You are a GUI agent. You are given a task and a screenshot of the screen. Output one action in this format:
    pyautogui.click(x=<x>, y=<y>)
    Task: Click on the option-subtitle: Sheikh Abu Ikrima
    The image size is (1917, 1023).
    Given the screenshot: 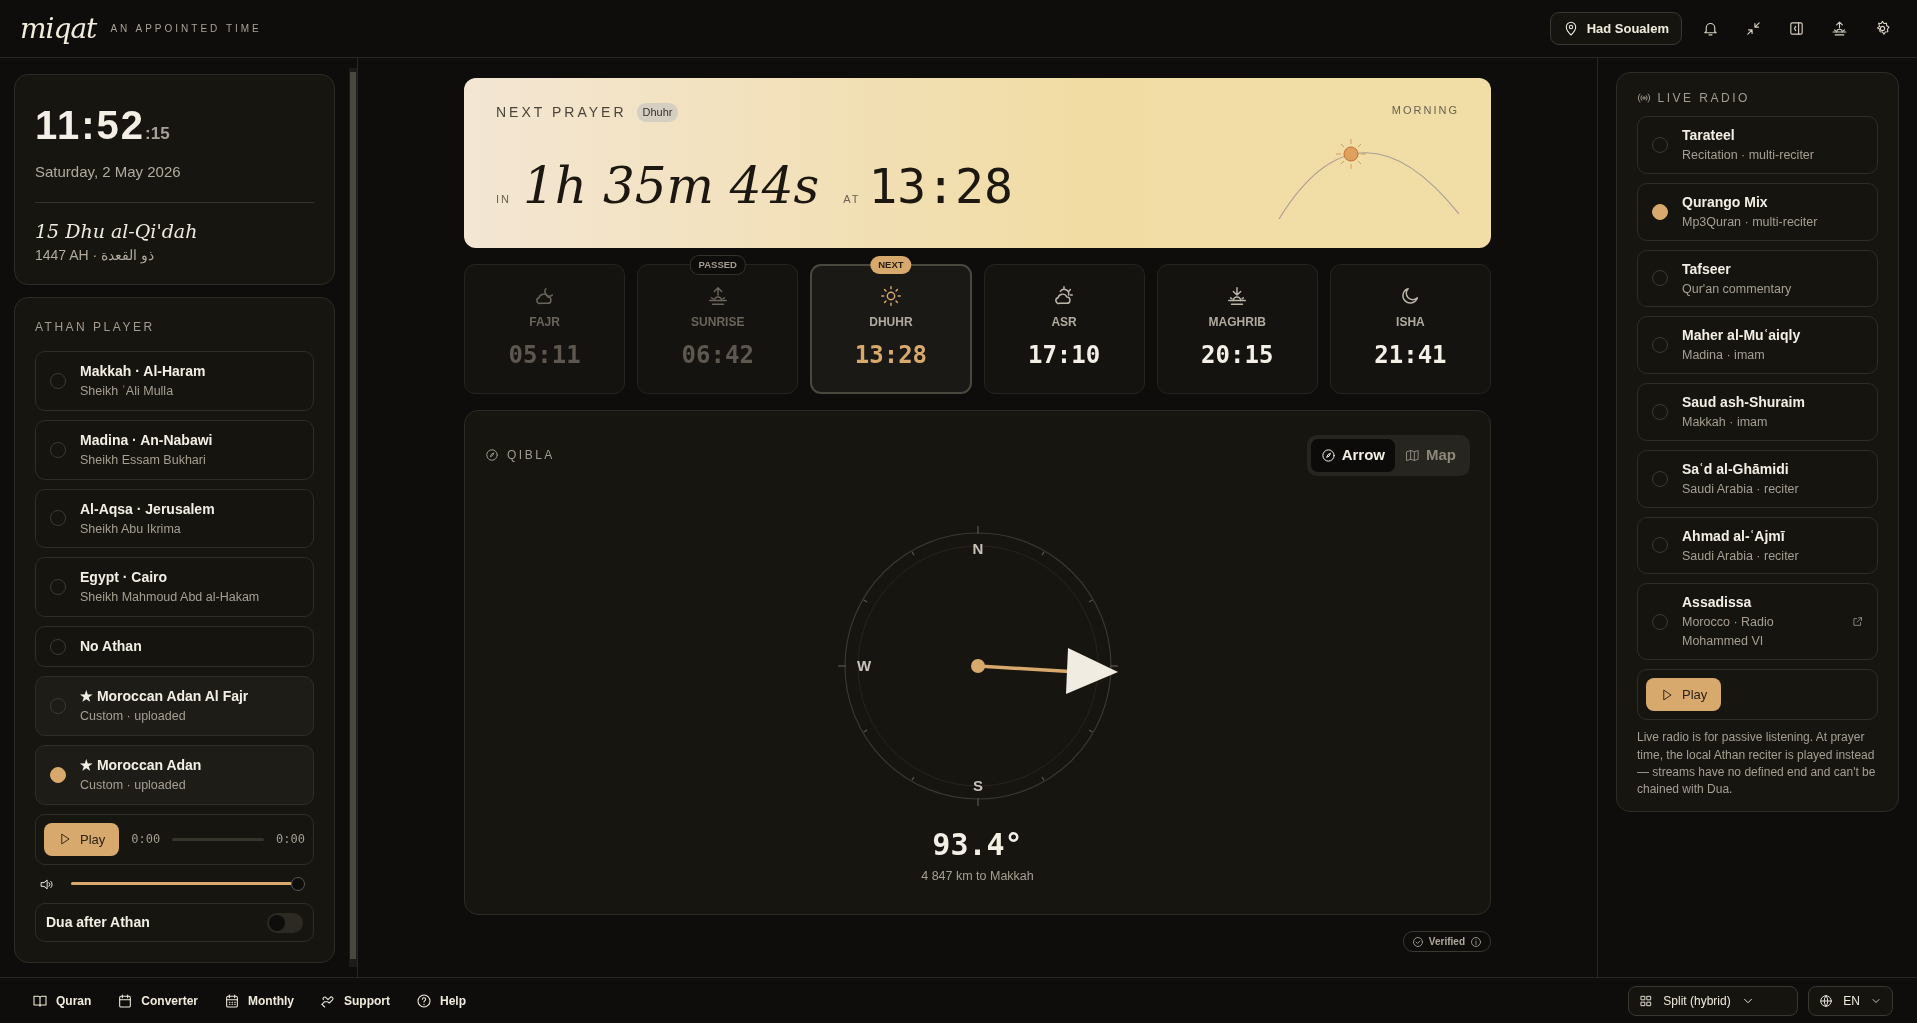 What is the action you would take?
    pyautogui.click(x=131, y=529)
    